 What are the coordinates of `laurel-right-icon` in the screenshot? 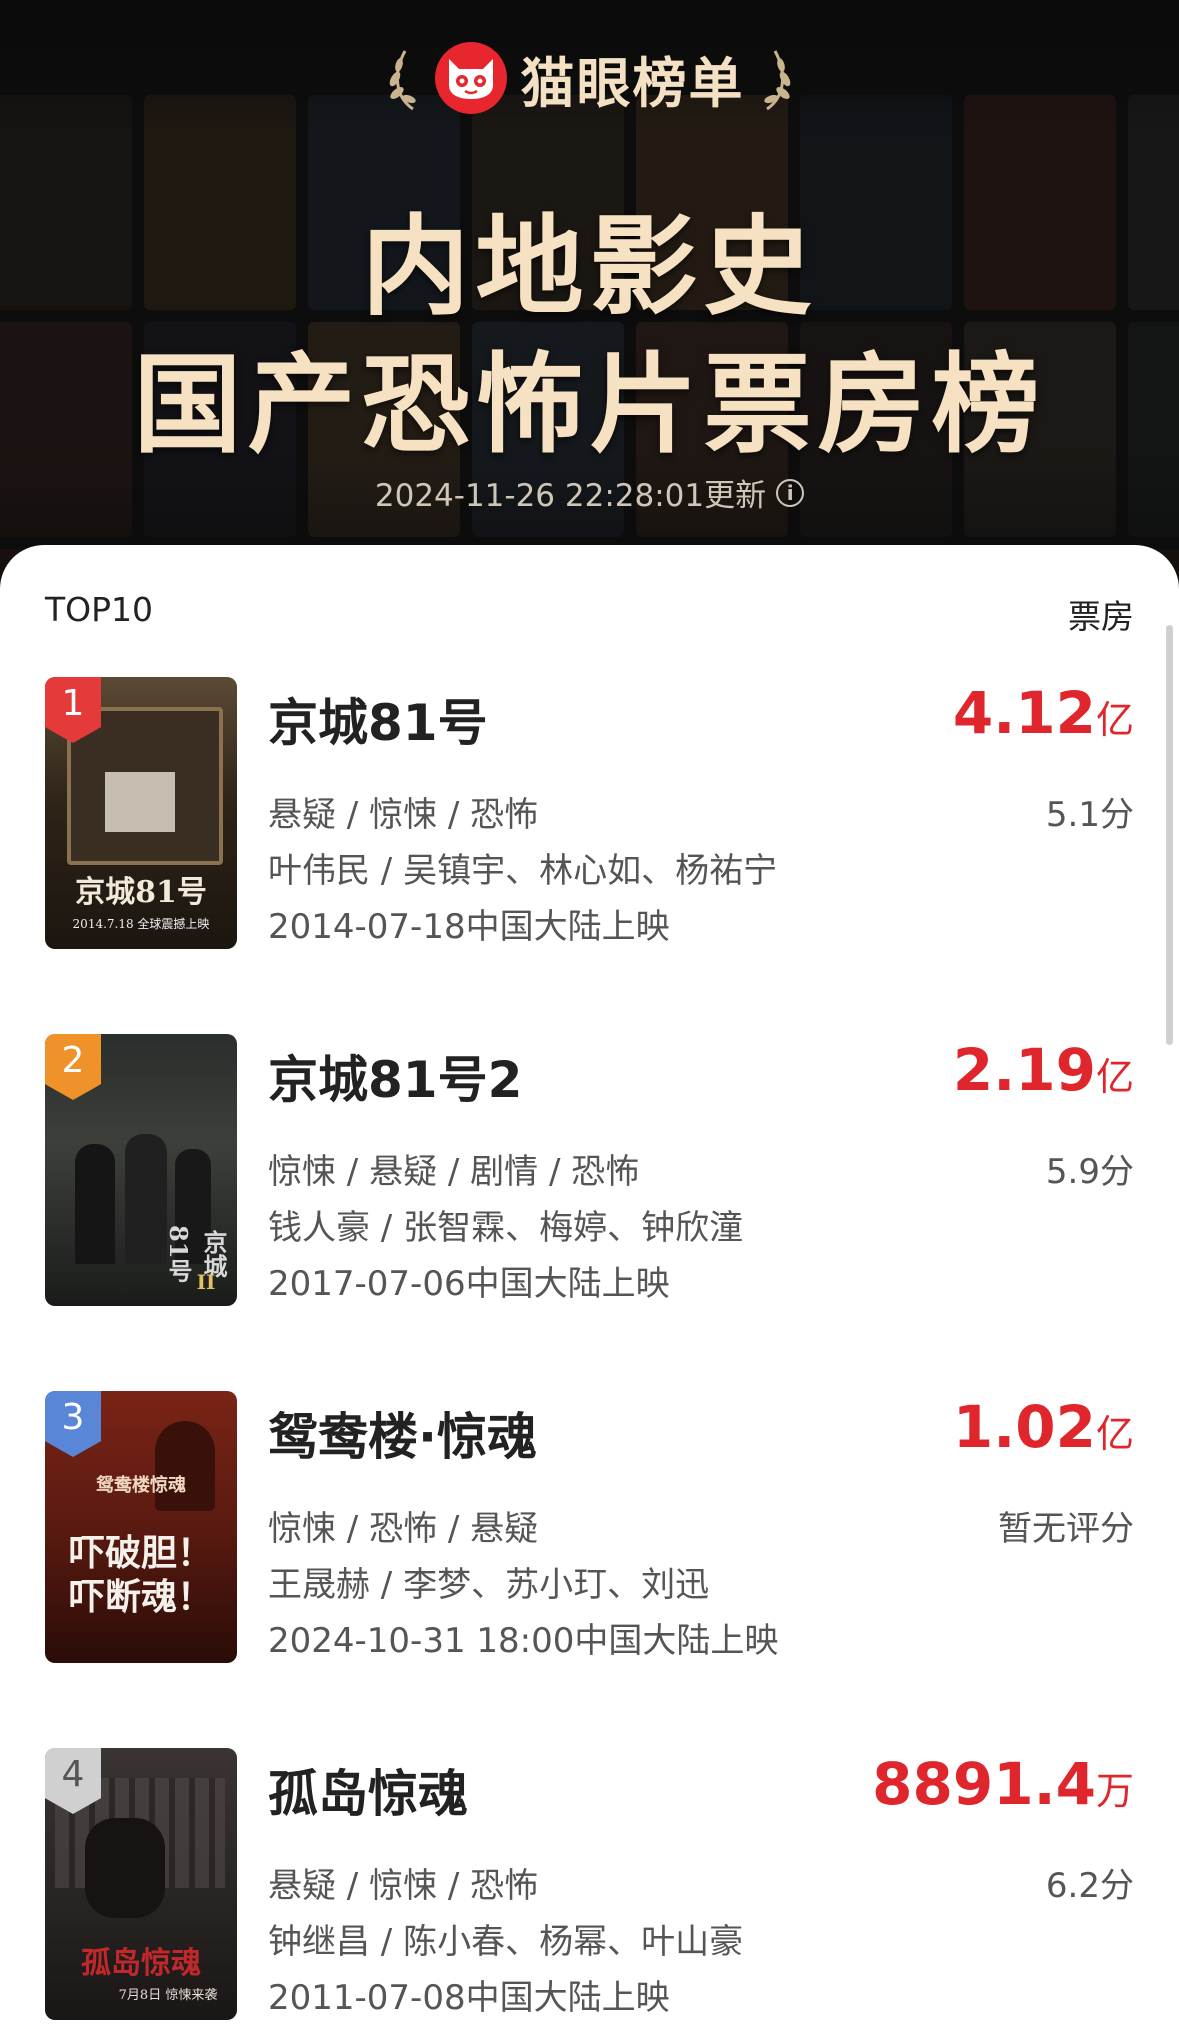 It's located at (776, 80).